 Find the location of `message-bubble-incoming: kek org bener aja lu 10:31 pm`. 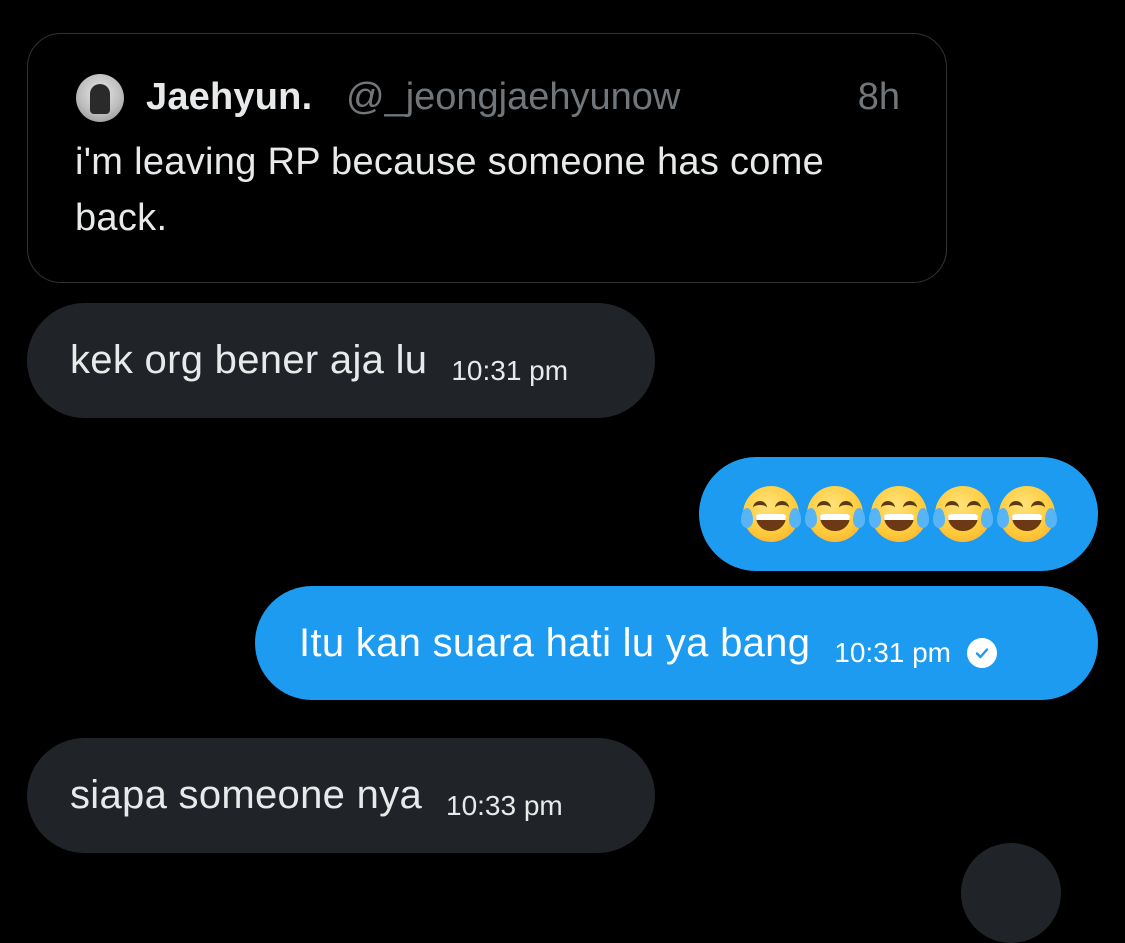

message-bubble-incoming: kek org bener aja lu 10:31 pm is located at coordinates (341, 360).